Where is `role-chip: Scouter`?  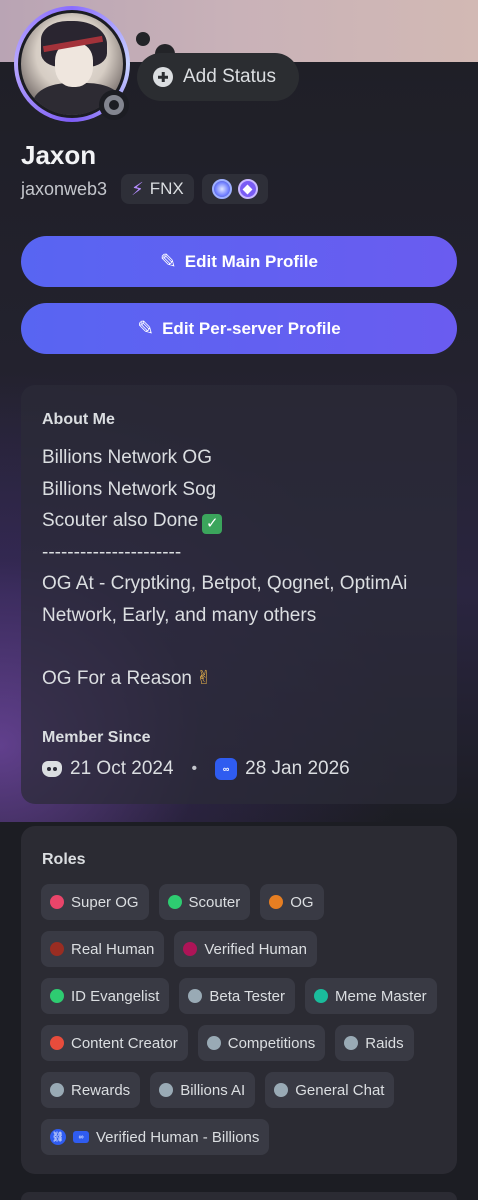 role-chip: Scouter is located at coordinates (204, 902).